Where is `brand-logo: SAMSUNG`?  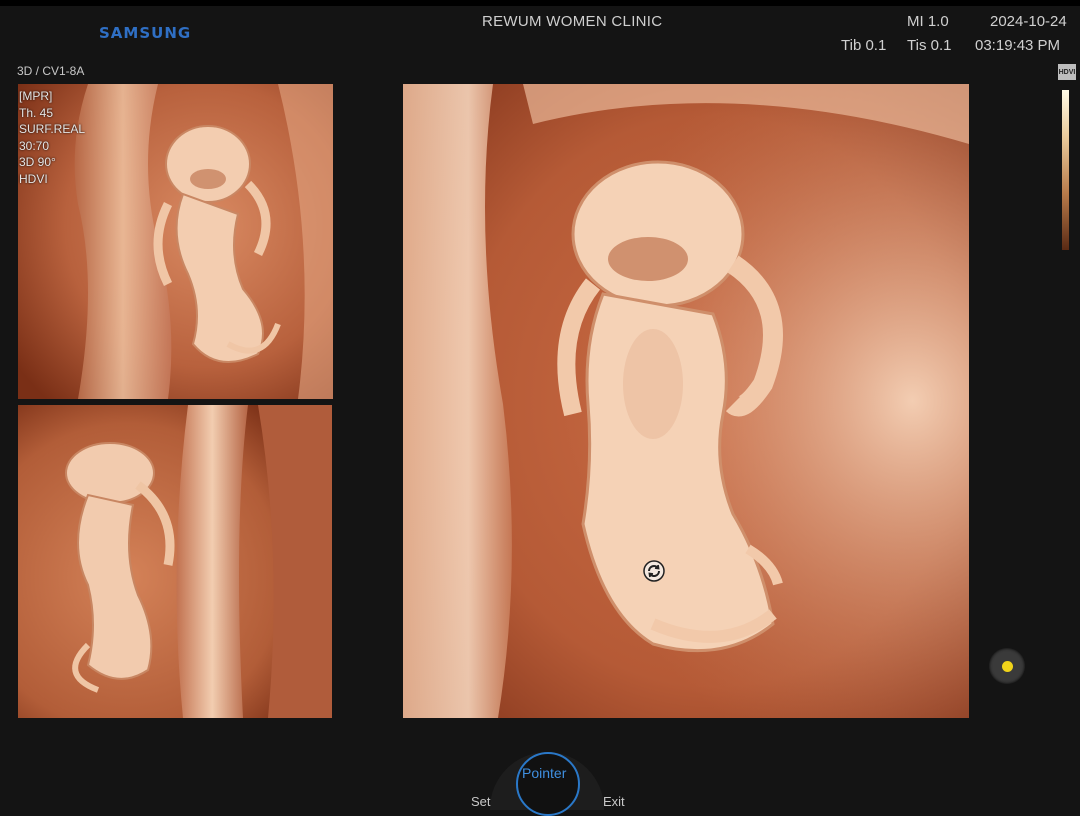
brand-logo: SAMSUNG is located at coordinates (145, 33).